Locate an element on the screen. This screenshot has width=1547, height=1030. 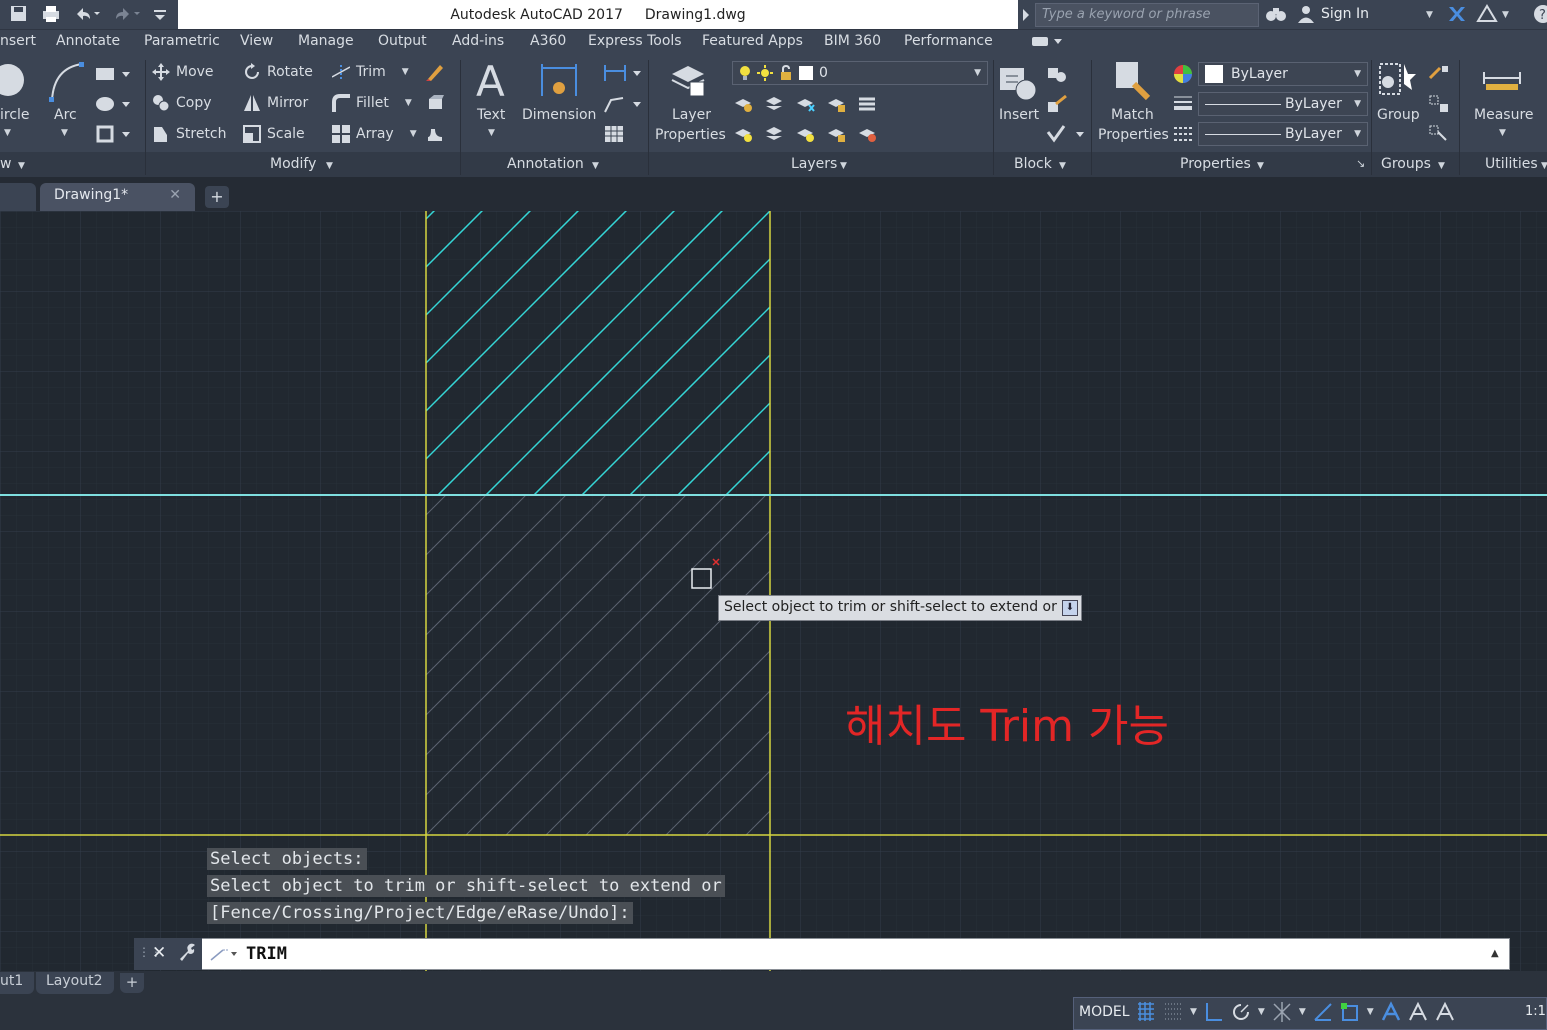
array-dropdown-icon: ▼ is located at coordinates (413, 134).